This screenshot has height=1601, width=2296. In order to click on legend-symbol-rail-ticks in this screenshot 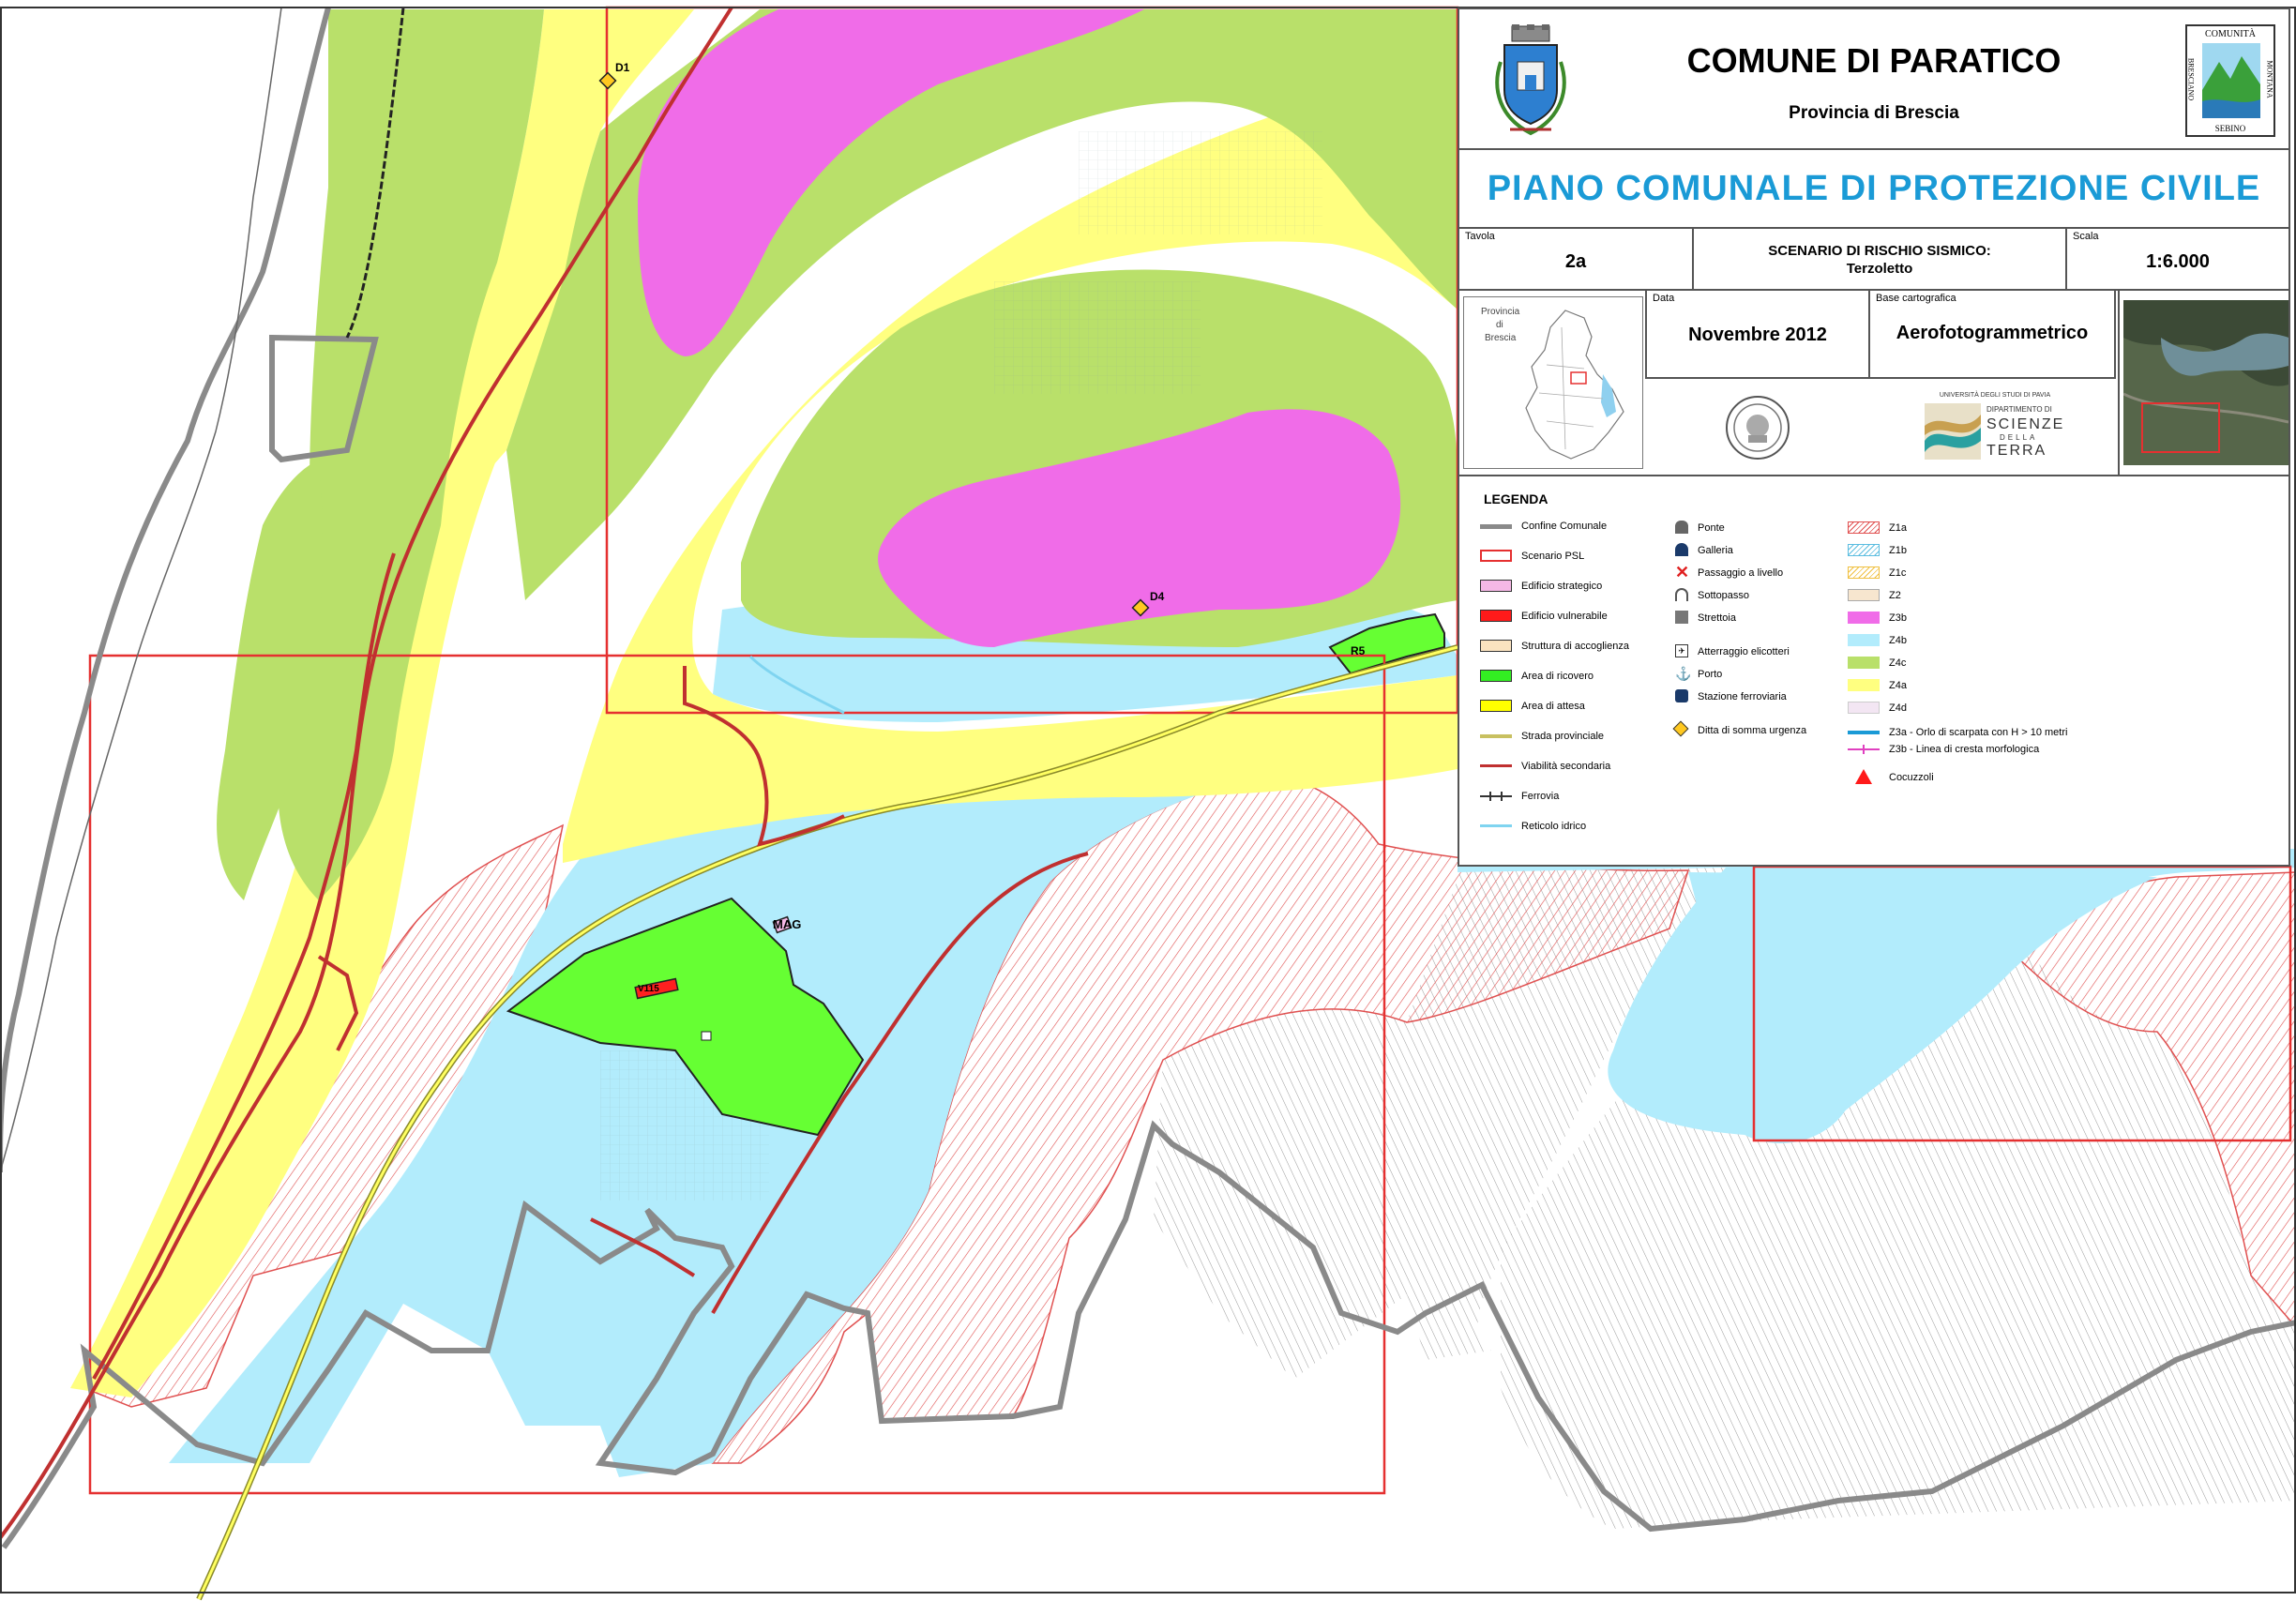, I will do `click(1490, 796)`.